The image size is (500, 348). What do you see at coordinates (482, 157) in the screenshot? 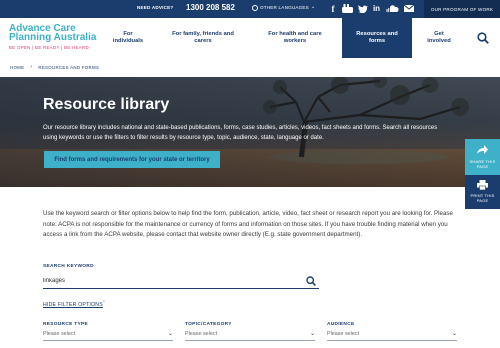
I see `share-page-button: SHARE THIS PAGE` at bounding box center [482, 157].